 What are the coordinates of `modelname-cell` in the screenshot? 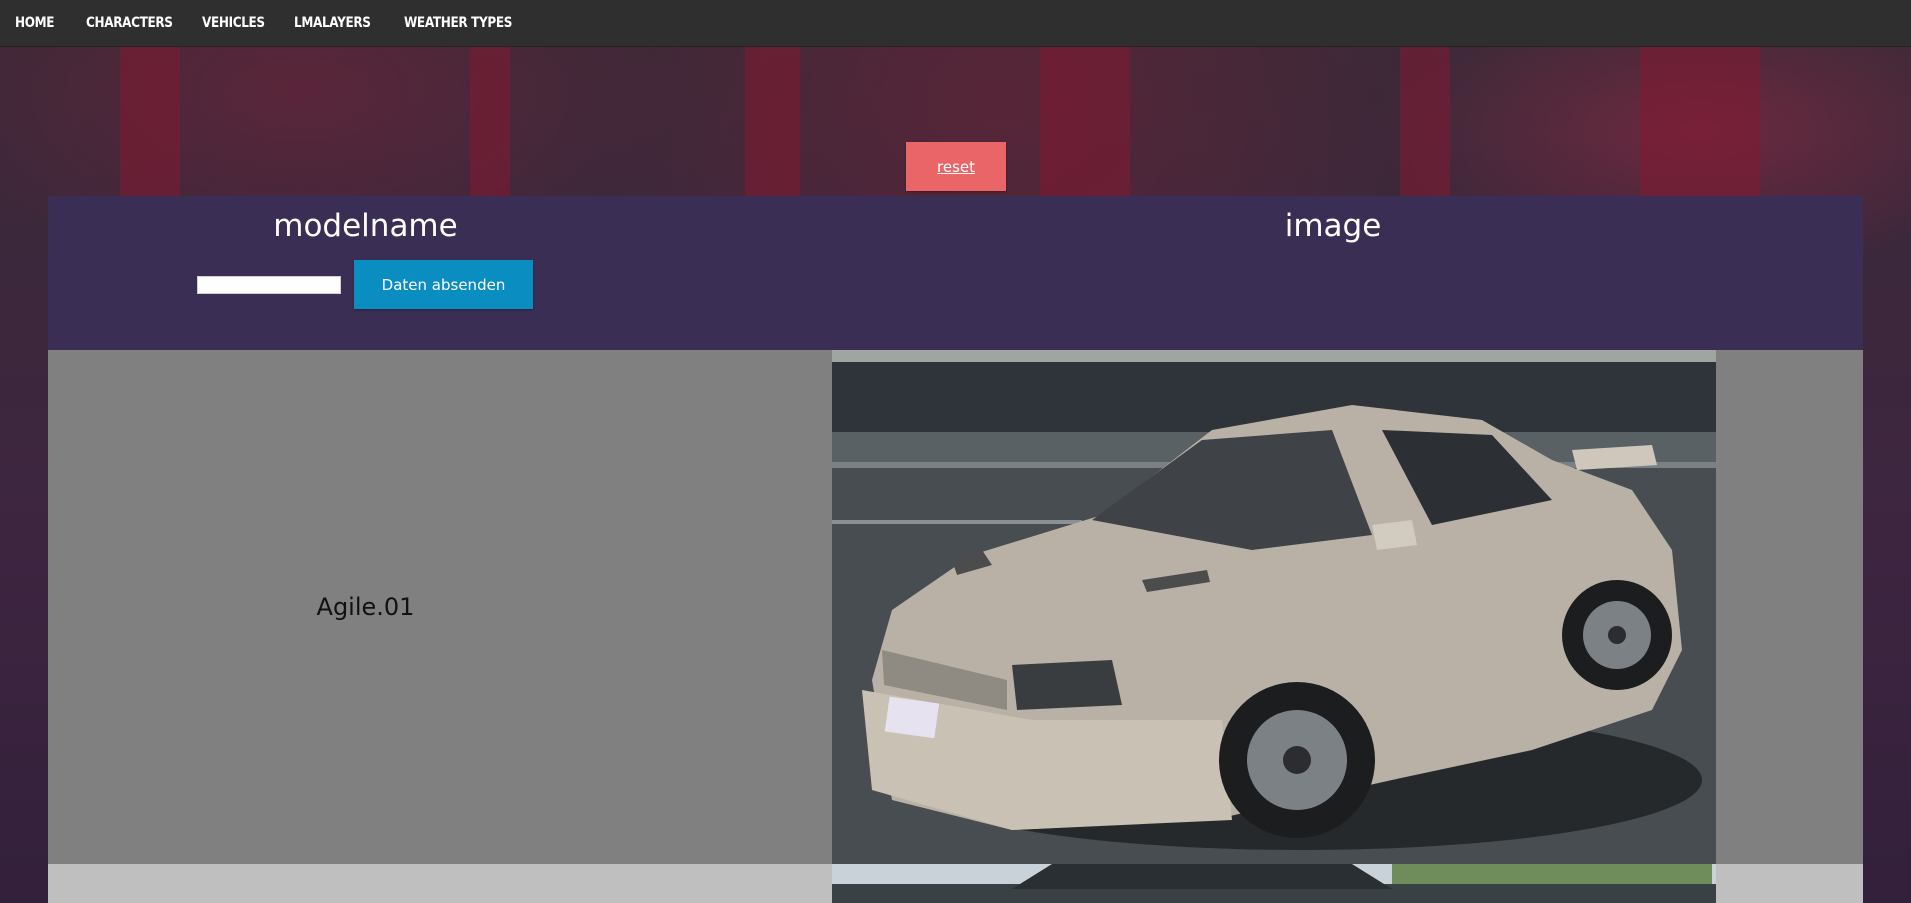 It's located at (365, 883).